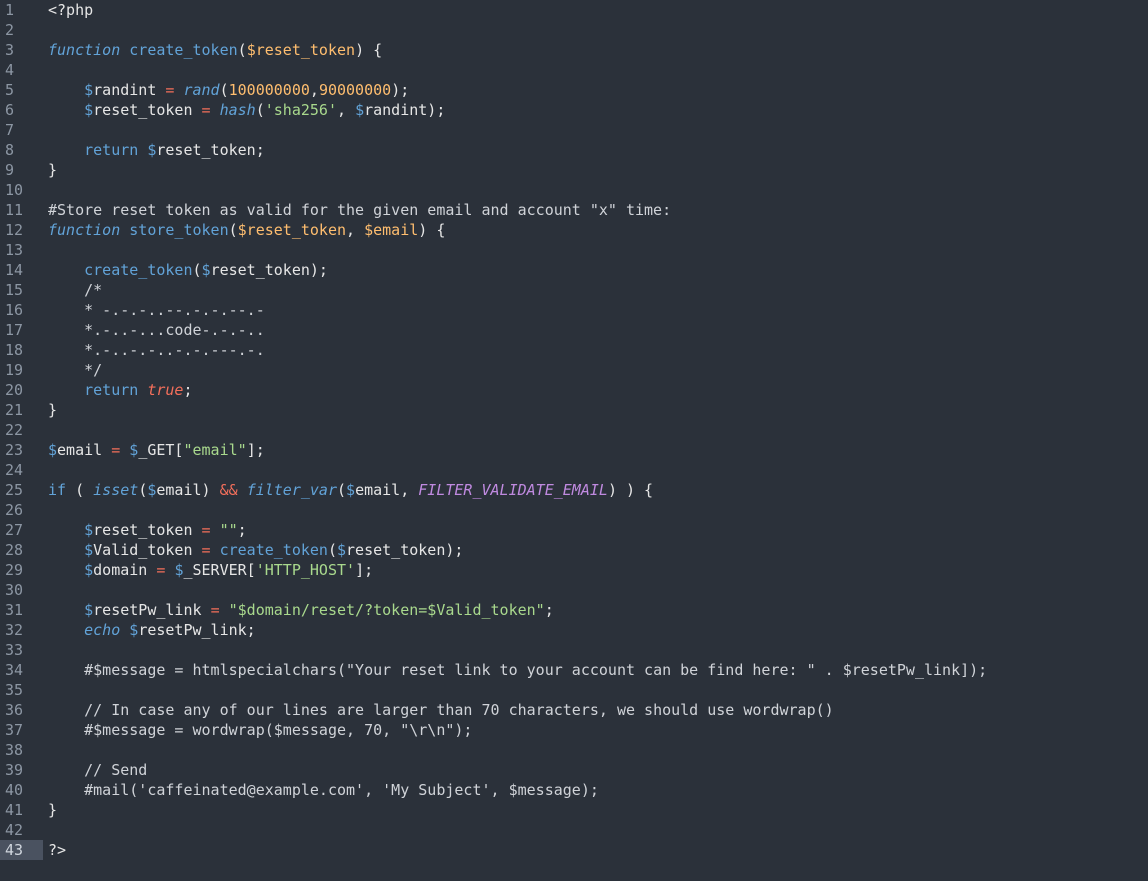 The image size is (1148, 881). I want to click on code-line: 2, so click(574, 30).